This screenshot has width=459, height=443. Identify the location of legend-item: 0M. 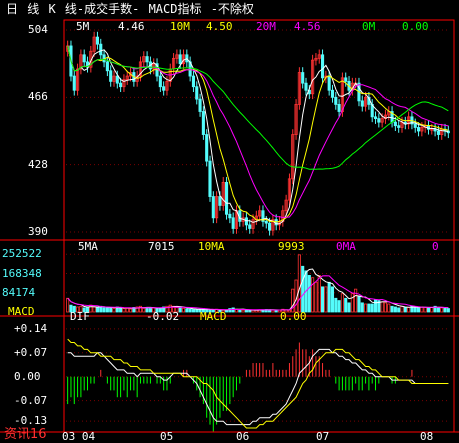
(369, 26).